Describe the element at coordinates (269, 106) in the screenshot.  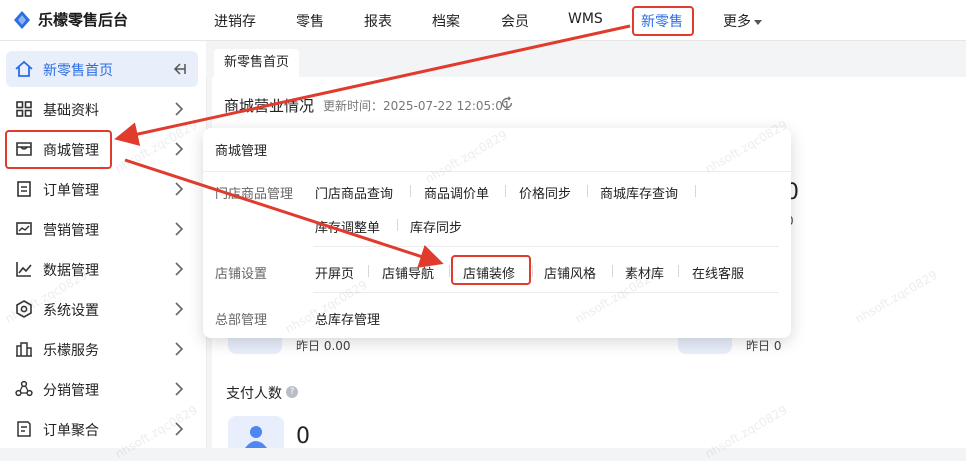
I see `page-title: 商城营业情况` at that location.